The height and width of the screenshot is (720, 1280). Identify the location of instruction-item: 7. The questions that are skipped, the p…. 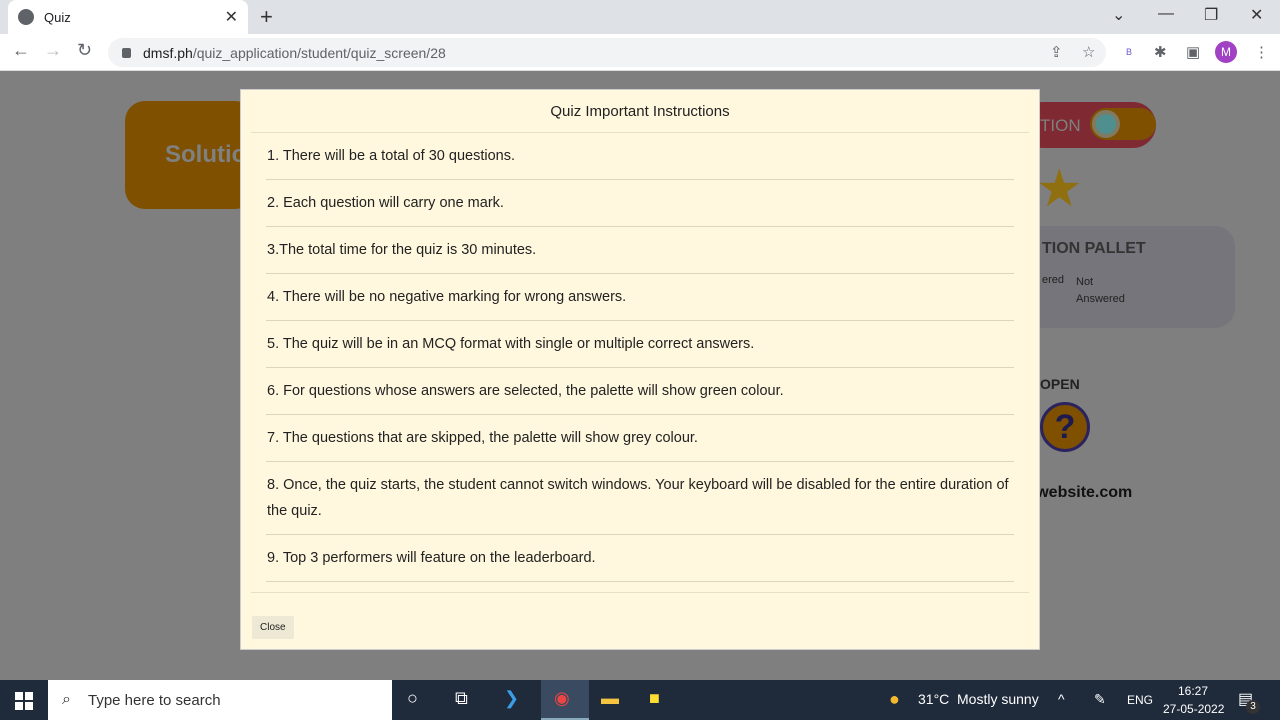
(640, 438).